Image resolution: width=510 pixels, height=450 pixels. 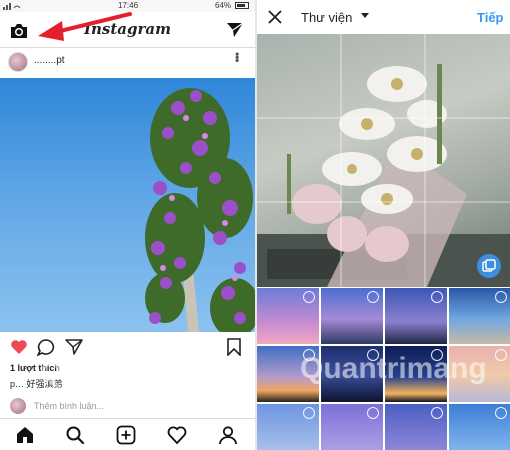 I want to click on gallery-title: Thư viện, so click(x=326, y=17).